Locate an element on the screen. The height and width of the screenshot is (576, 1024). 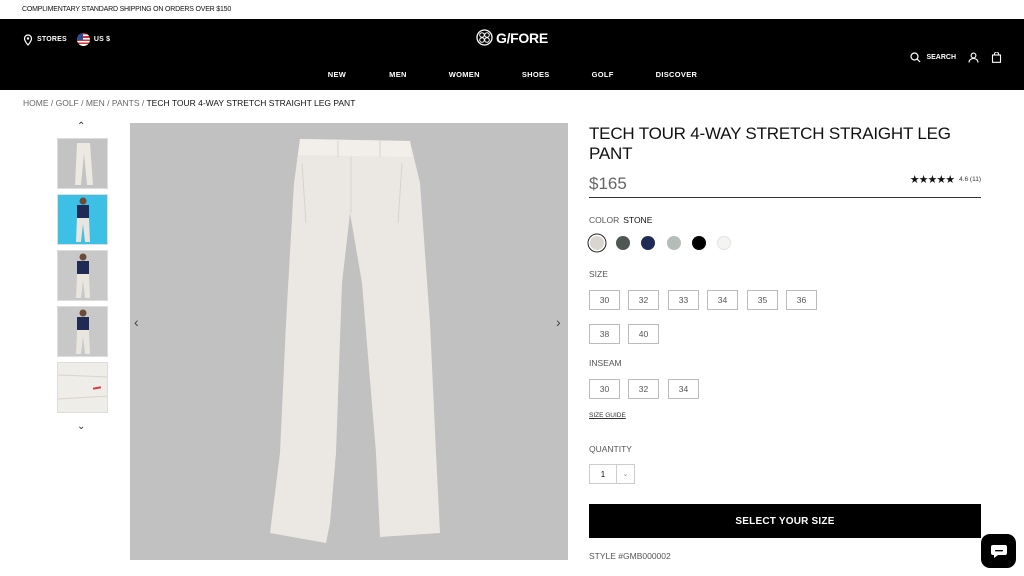
size-option: 40 is located at coordinates (643, 334).